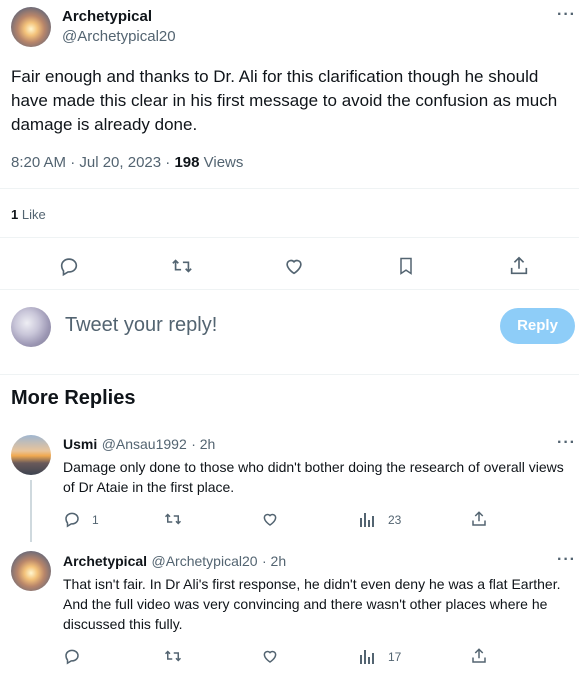  What do you see at coordinates (221, 162) in the screenshot?
I see `views-label: Views` at bounding box center [221, 162].